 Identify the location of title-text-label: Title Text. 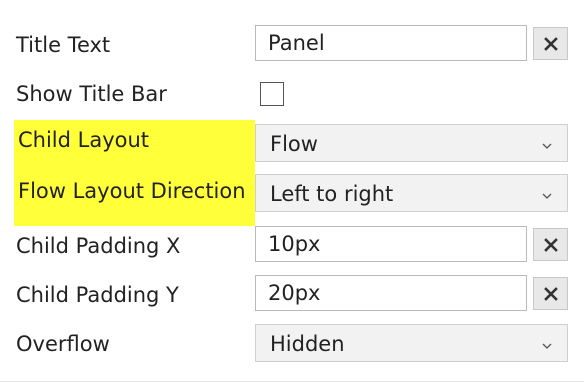
(63, 45).